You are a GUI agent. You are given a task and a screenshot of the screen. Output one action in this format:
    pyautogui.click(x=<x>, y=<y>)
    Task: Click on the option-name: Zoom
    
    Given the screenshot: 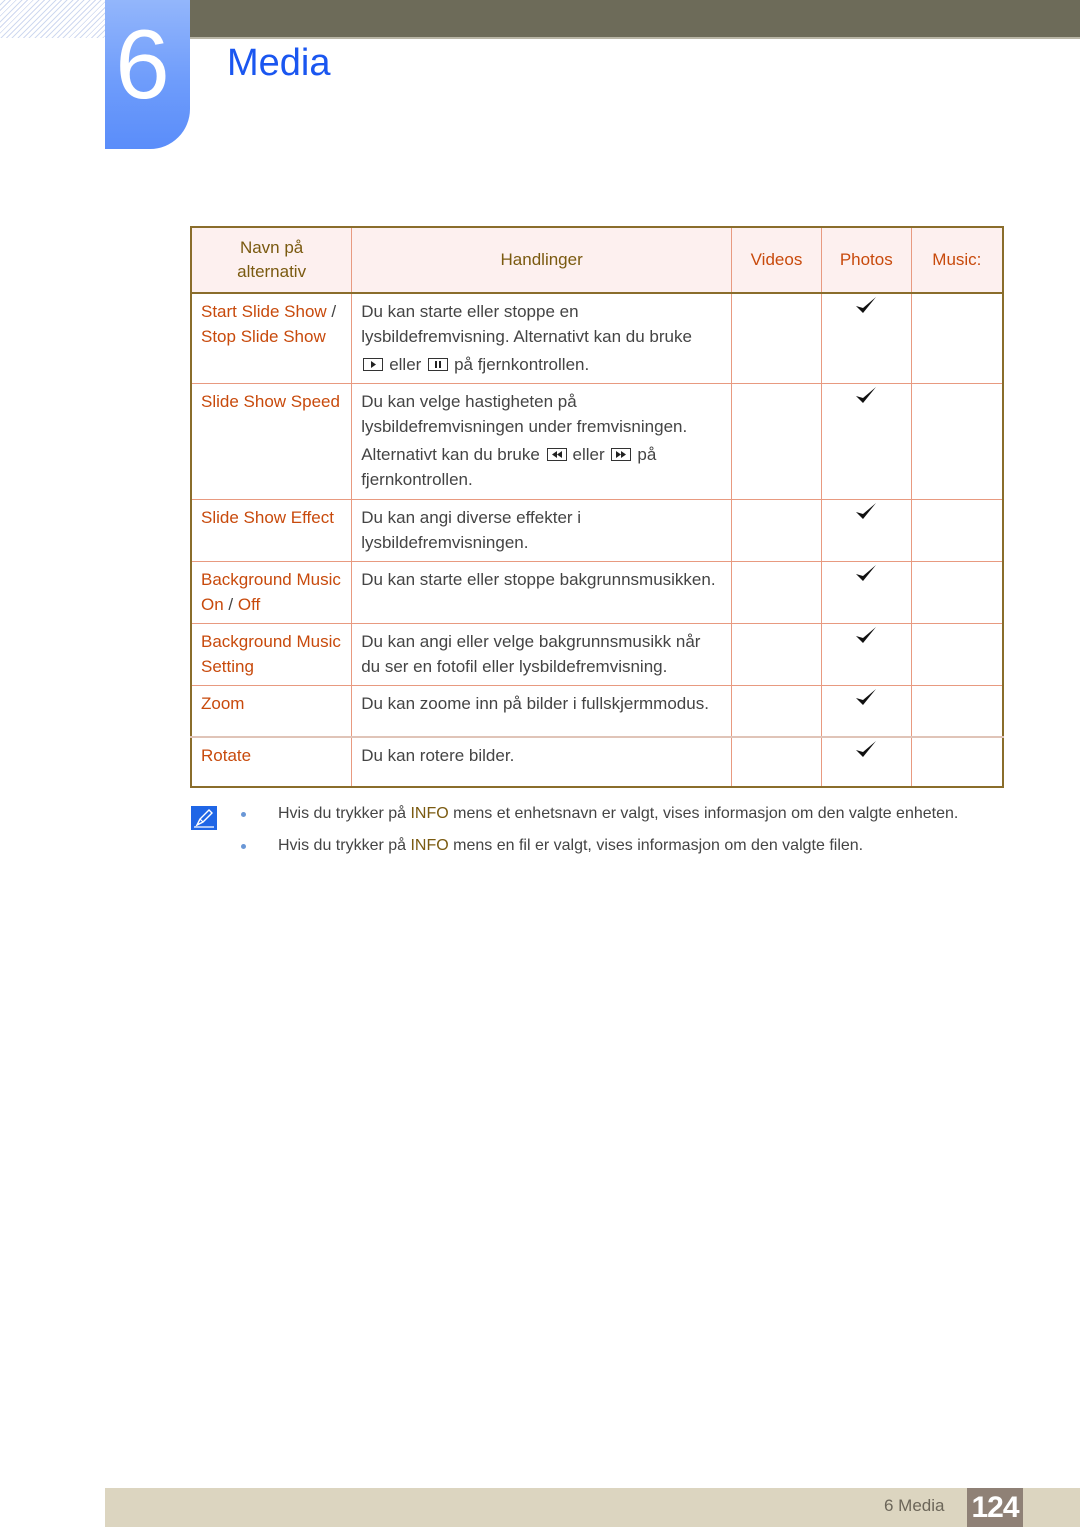 What is the action you would take?
    pyautogui.click(x=271, y=711)
    